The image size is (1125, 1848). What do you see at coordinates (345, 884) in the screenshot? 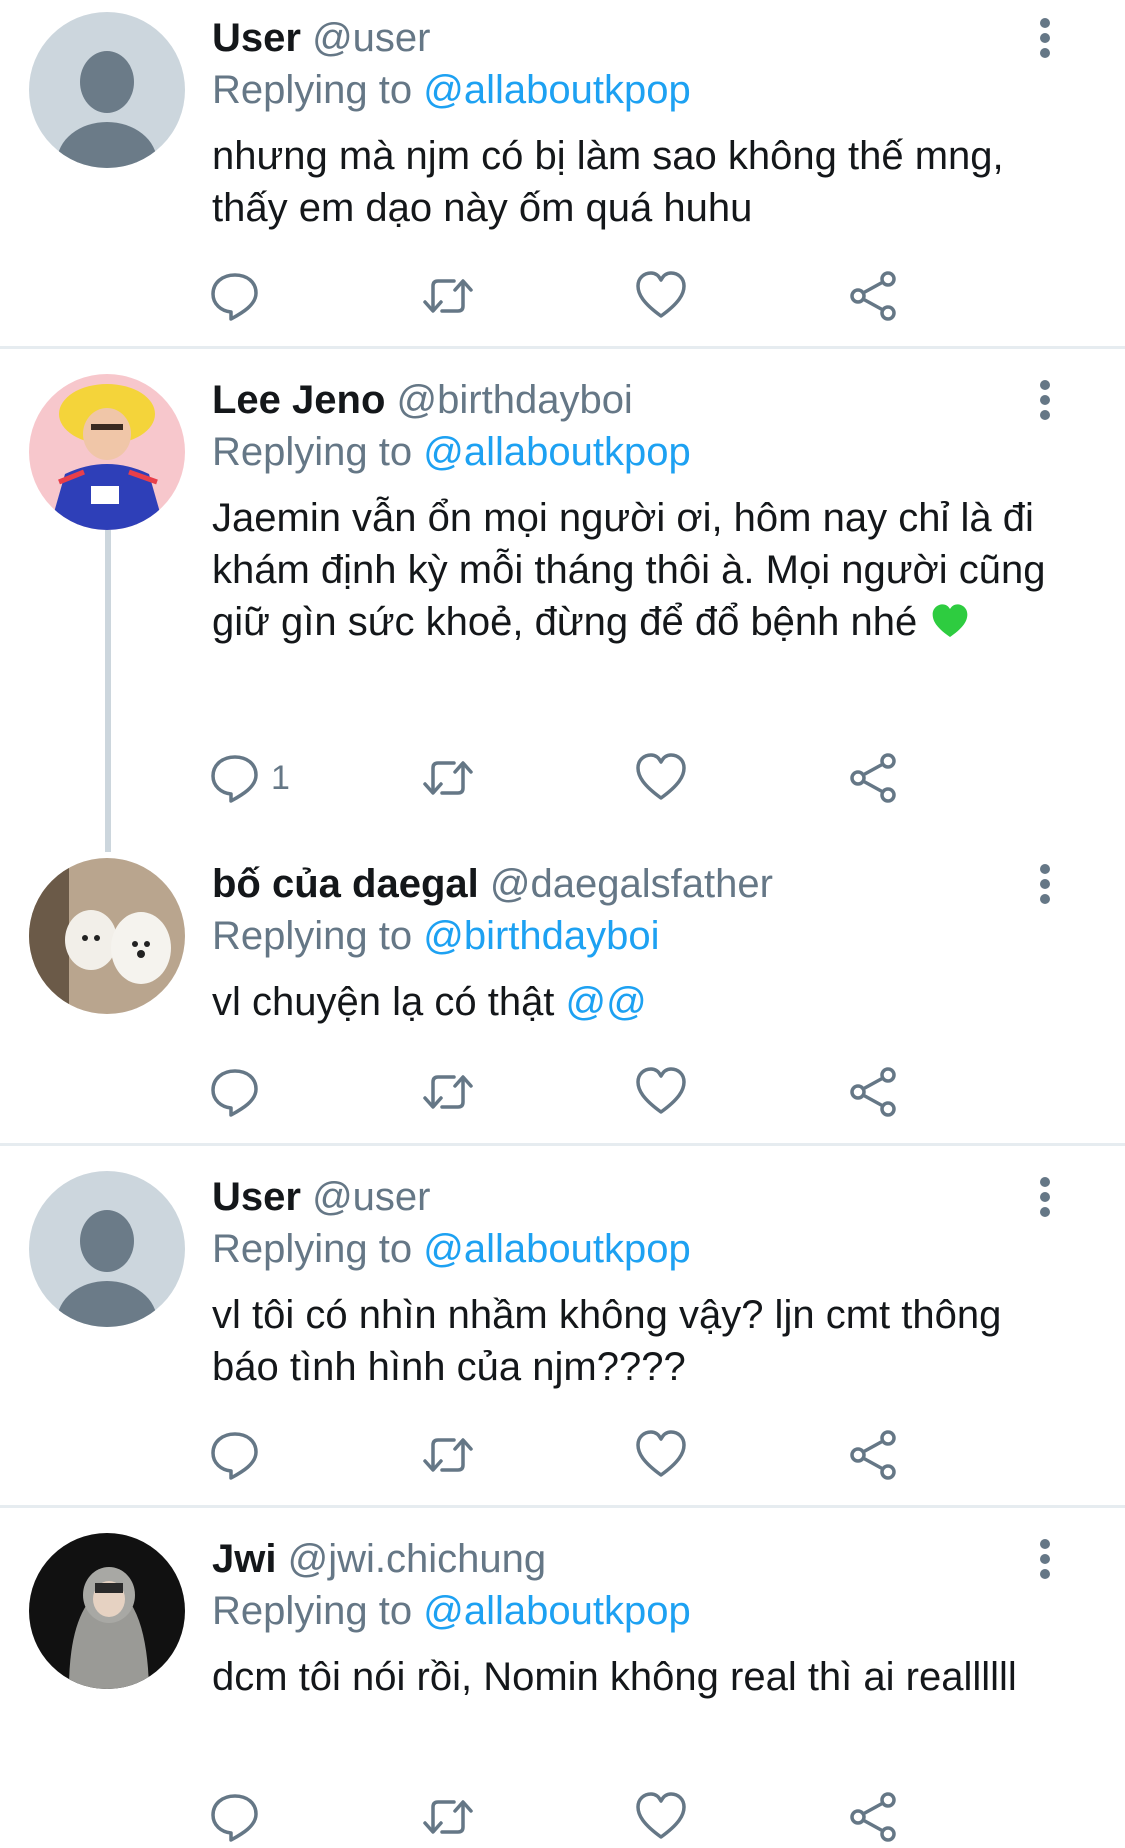
I see `display-name: bố của daegal` at bounding box center [345, 884].